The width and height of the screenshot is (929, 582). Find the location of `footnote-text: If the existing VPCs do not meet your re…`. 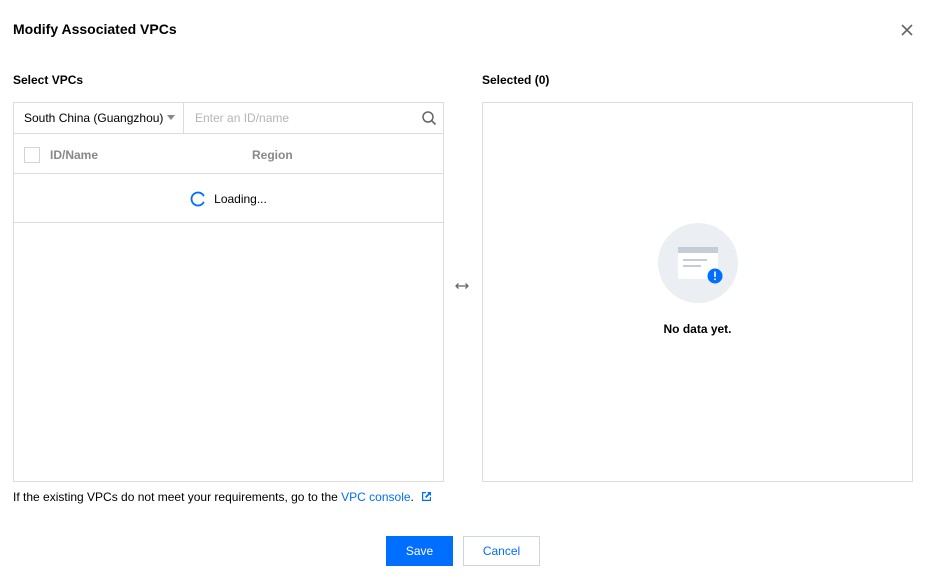

footnote-text: If the existing VPCs do not meet your re… is located at coordinates (177, 497).